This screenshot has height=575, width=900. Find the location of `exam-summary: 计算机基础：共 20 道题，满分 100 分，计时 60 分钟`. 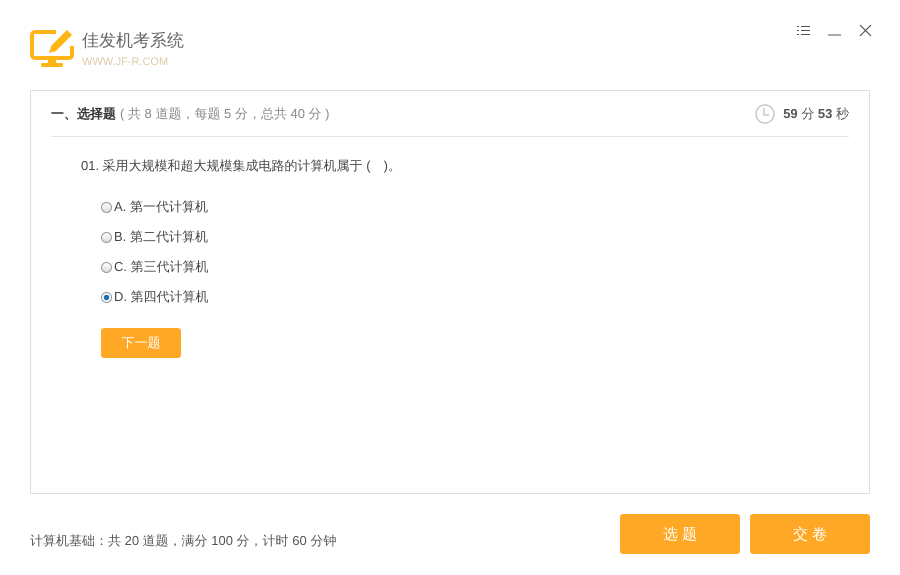

exam-summary: 计算机基础：共 20 道题，满分 100 分，计时 60 分钟 is located at coordinates (183, 541).